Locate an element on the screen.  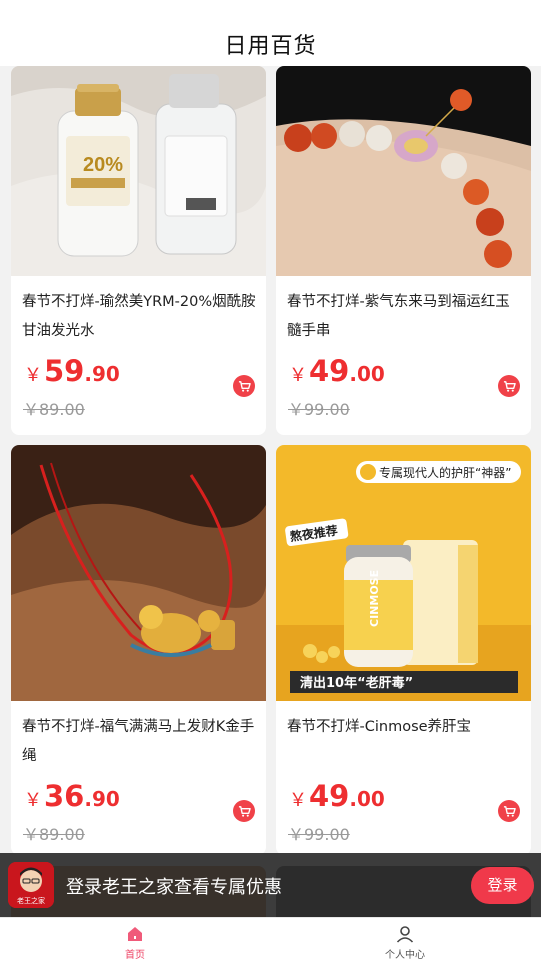
image-bottom-text: 清出10年“老肝毒” is located at coordinates (356, 683).